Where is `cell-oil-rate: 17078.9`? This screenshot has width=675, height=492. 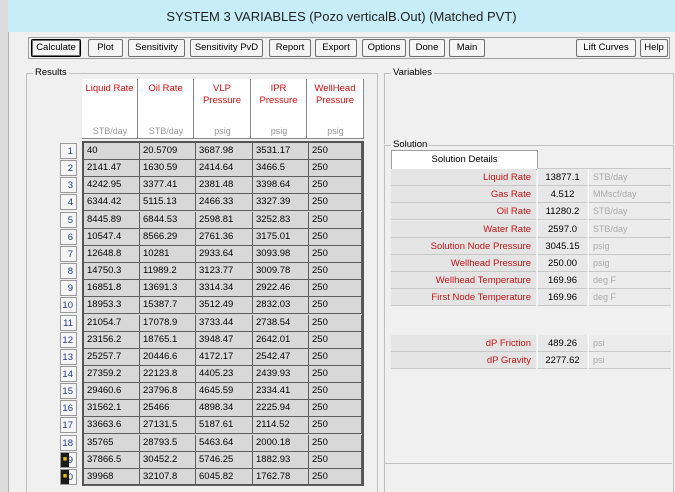
cell-oil-rate: 17078.9 is located at coordinates (168, 322).